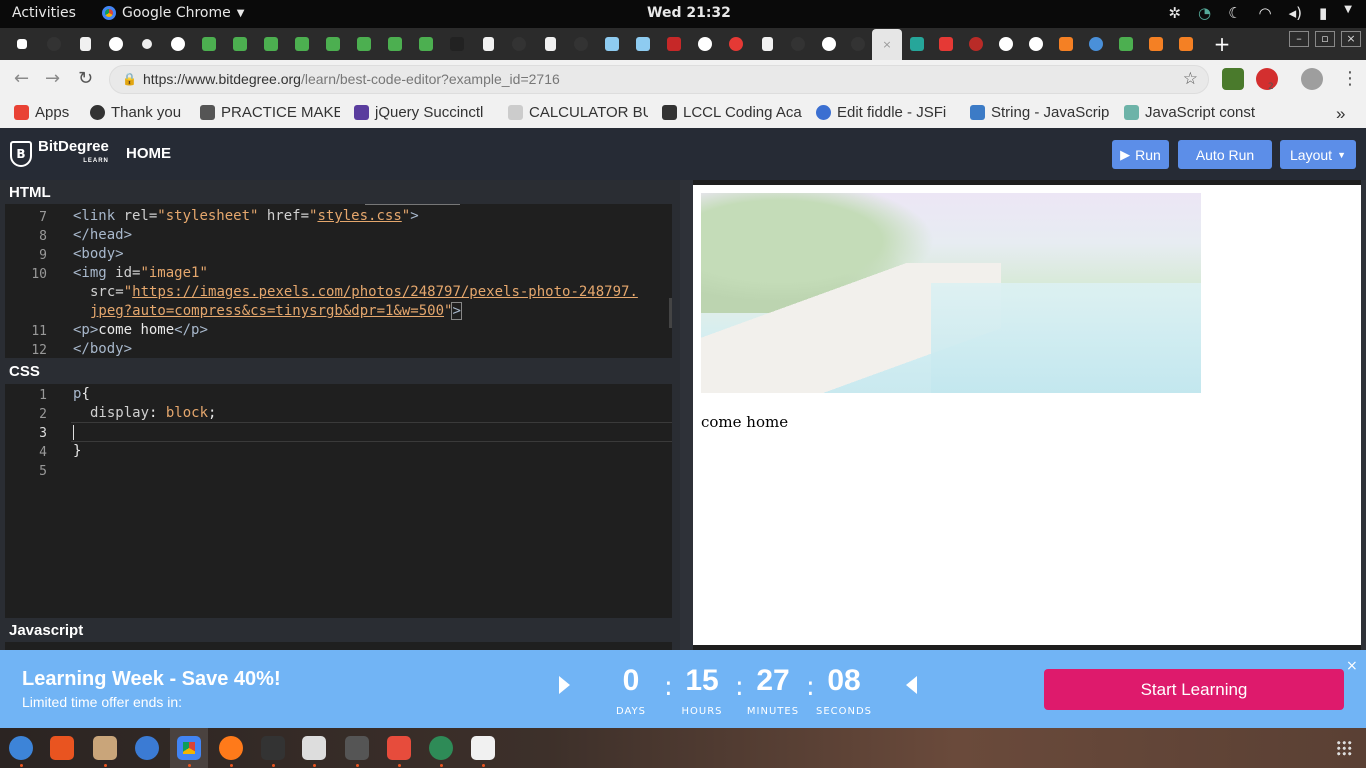 Image resolution: width=1366 pixels, height=768 pixels. I want to click on bookmark-apps: Apps, so click(49, 112).